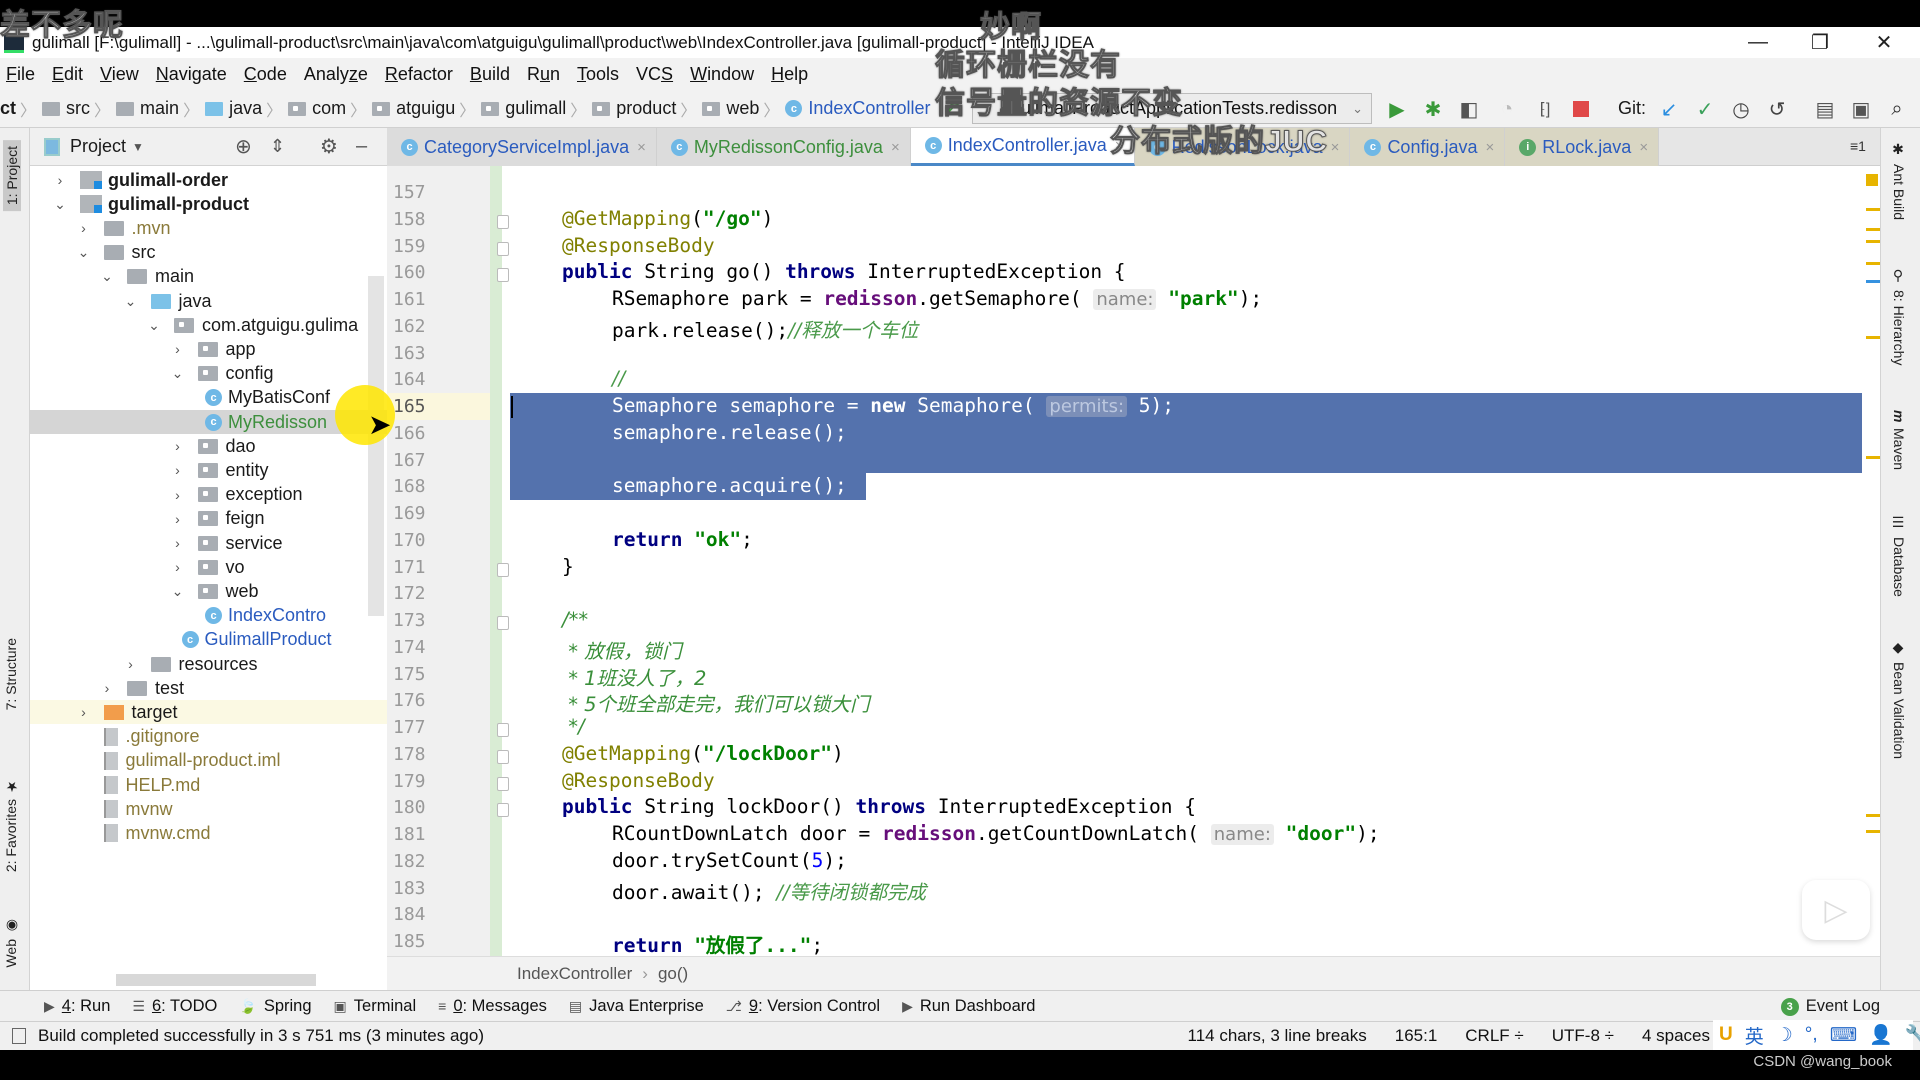 This screenshot has width=1920, height=1080. I want to click on tool-tab-database: ☰ Database, so click(1899, 556).